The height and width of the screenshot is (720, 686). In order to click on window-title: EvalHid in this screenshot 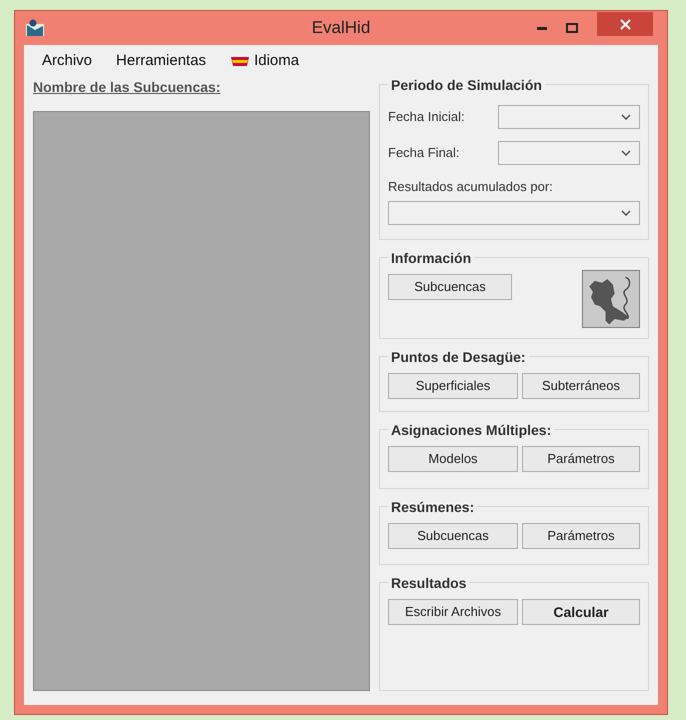, I will do `click(341, 28)`.